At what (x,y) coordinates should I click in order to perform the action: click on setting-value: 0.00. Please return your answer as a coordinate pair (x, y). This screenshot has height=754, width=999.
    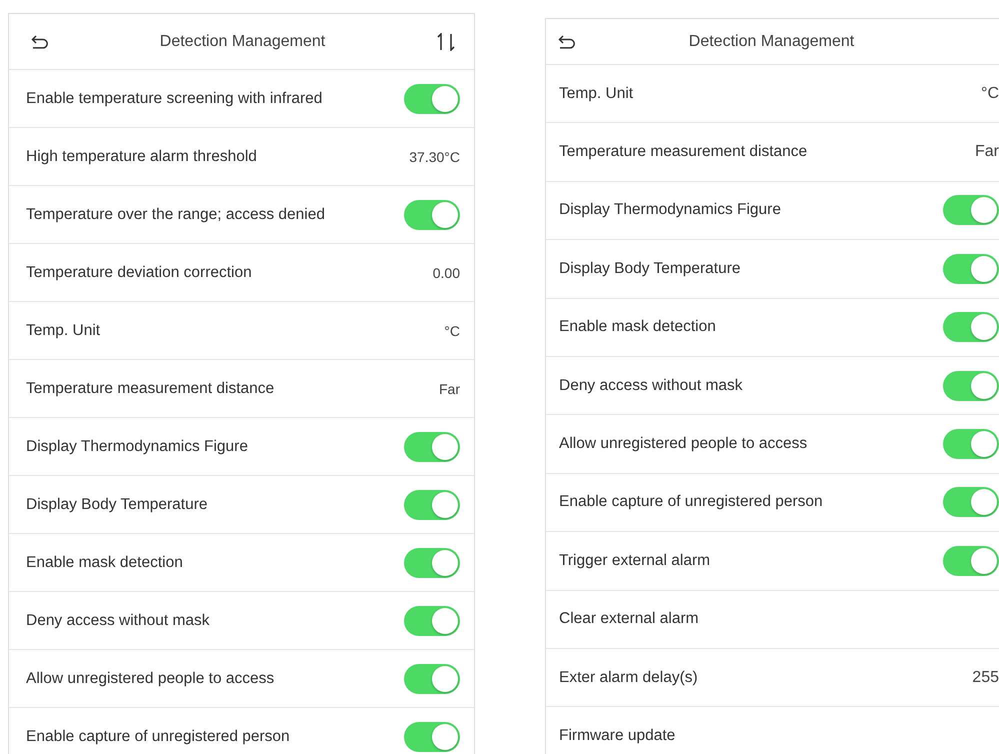
    Looking at the image, I should click on (446, 272).